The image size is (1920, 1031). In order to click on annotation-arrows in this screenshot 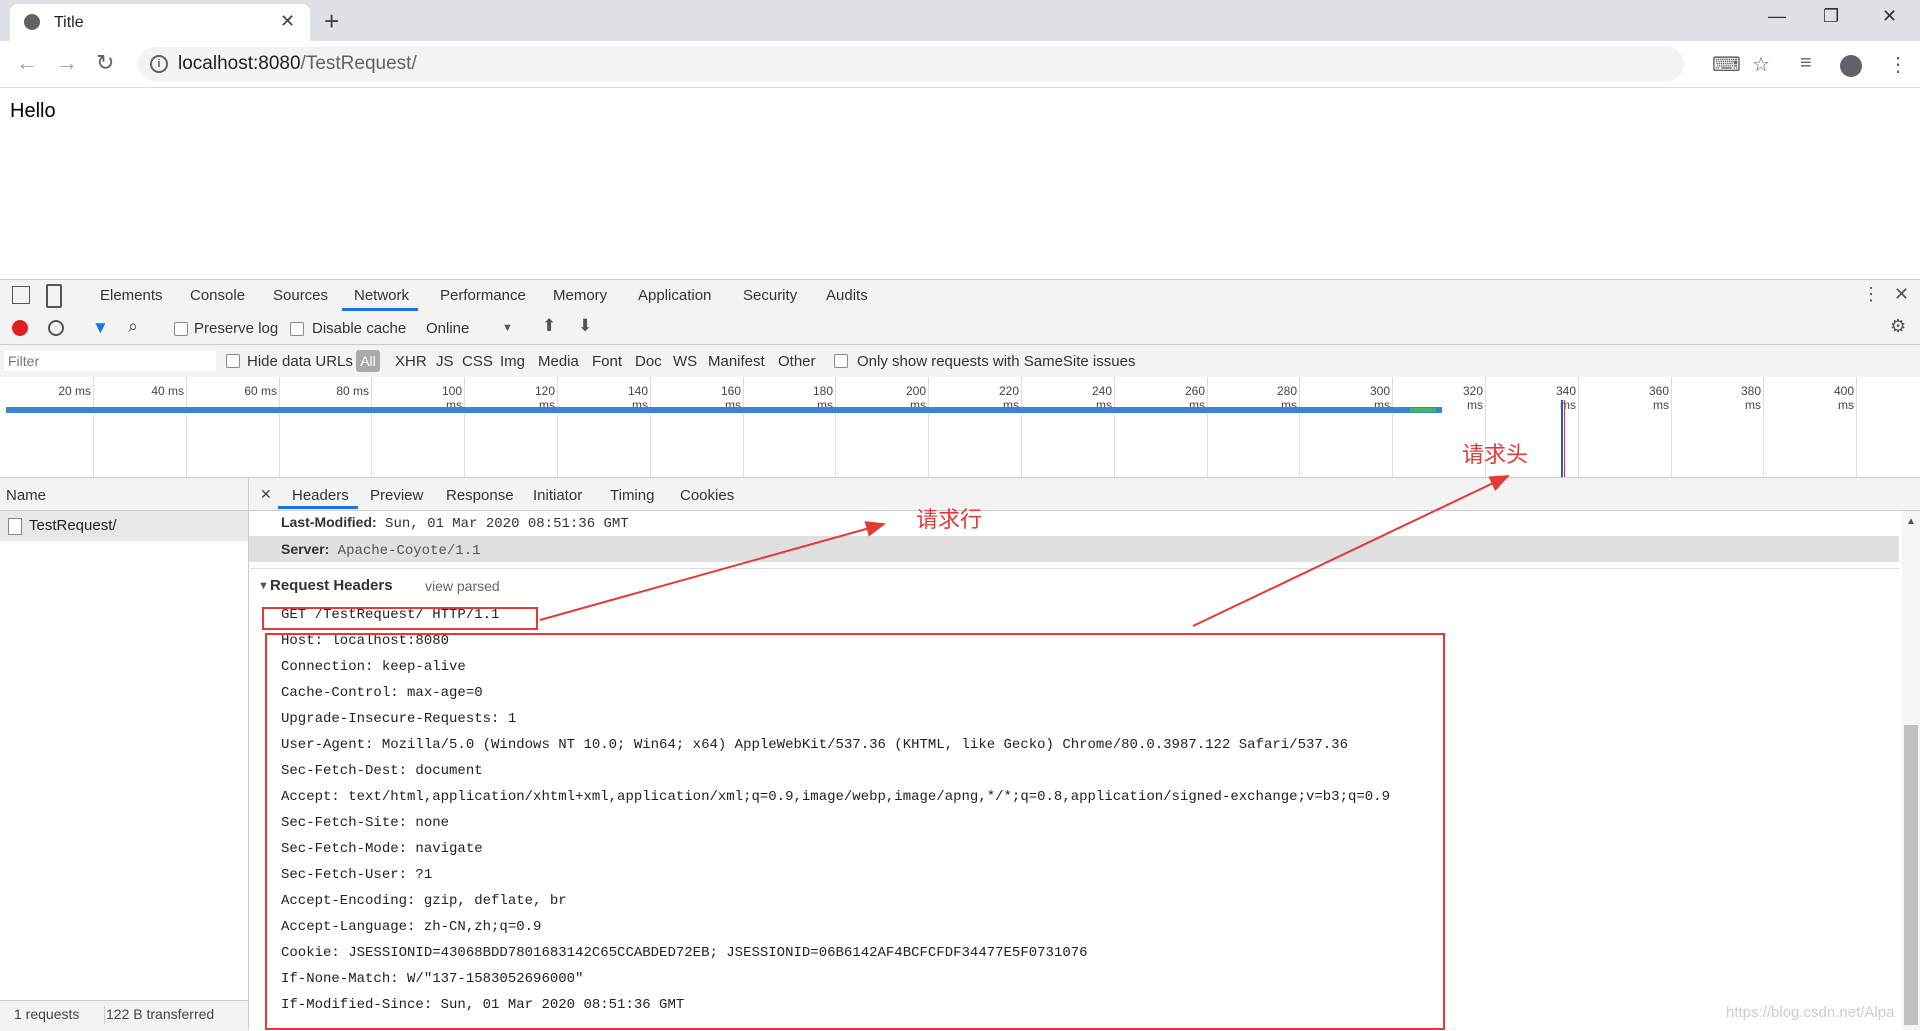, I will do `click(1024, 551)`.